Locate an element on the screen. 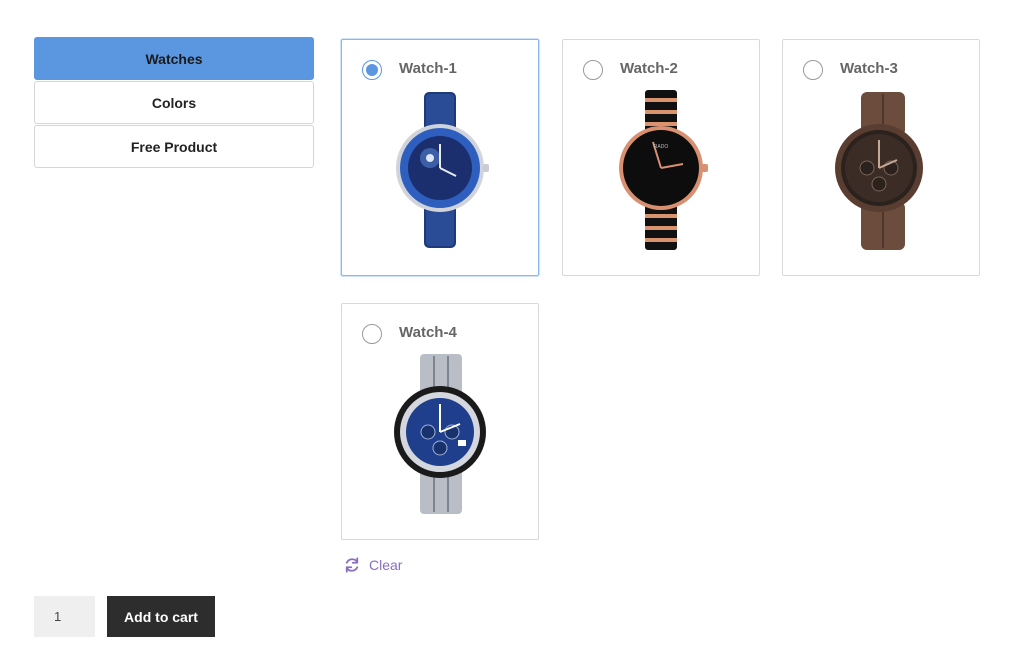 The height and width of the screenshot is (659, 1019). product-title: Watch-2 is located at coordinates (649, 68).